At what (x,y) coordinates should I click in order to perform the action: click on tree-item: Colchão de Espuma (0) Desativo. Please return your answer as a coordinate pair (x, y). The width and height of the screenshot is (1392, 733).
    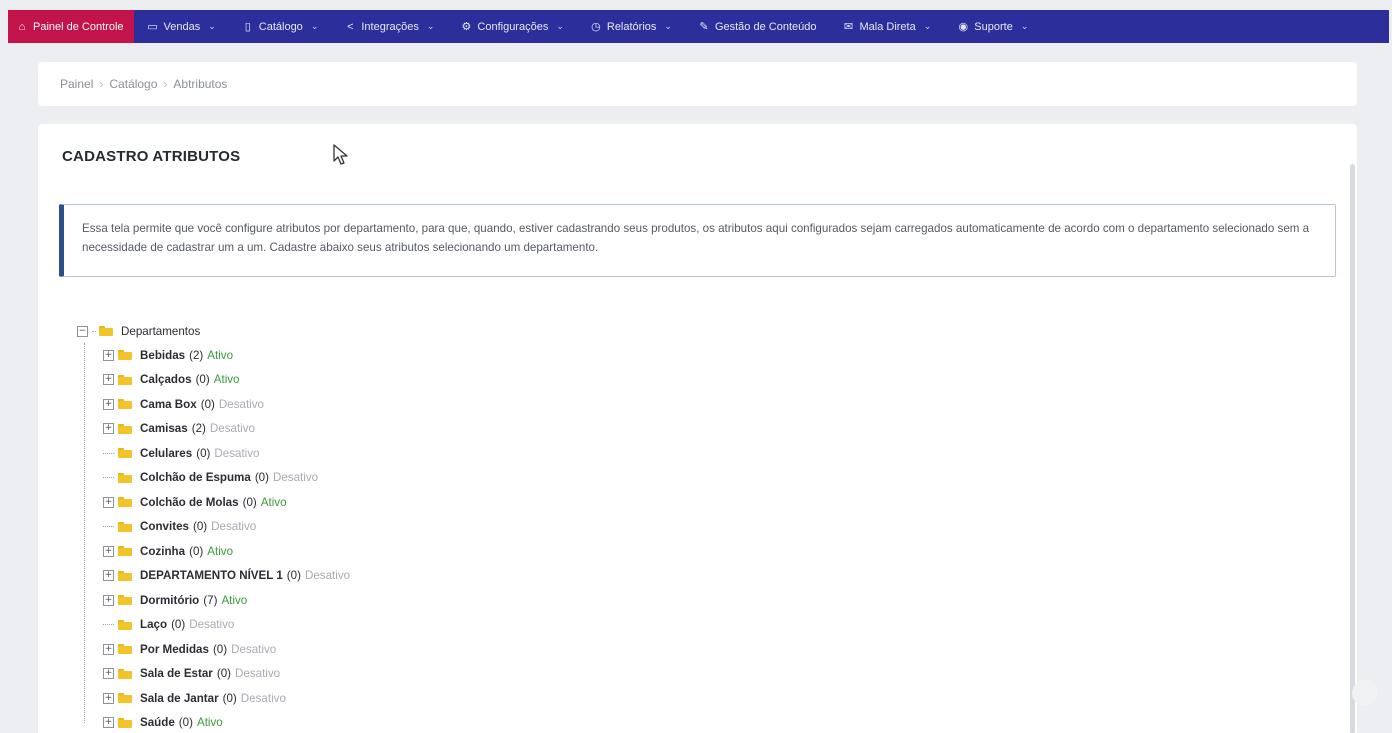
    Looking at the image, I should click on (213, 478).